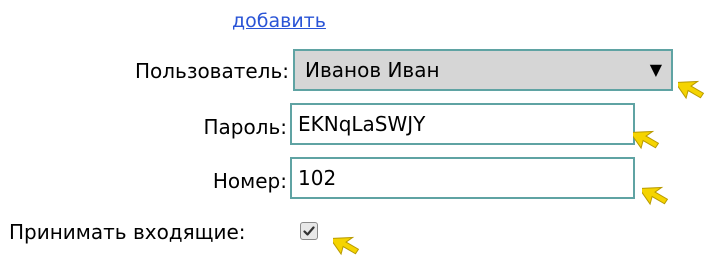 The height and width of the screenshot is (268, 709). What do you see at coordinates (483, 70) in the screenshot?
I see `user-select: Иванов Иван ▼` at bounding box center [483, 70].